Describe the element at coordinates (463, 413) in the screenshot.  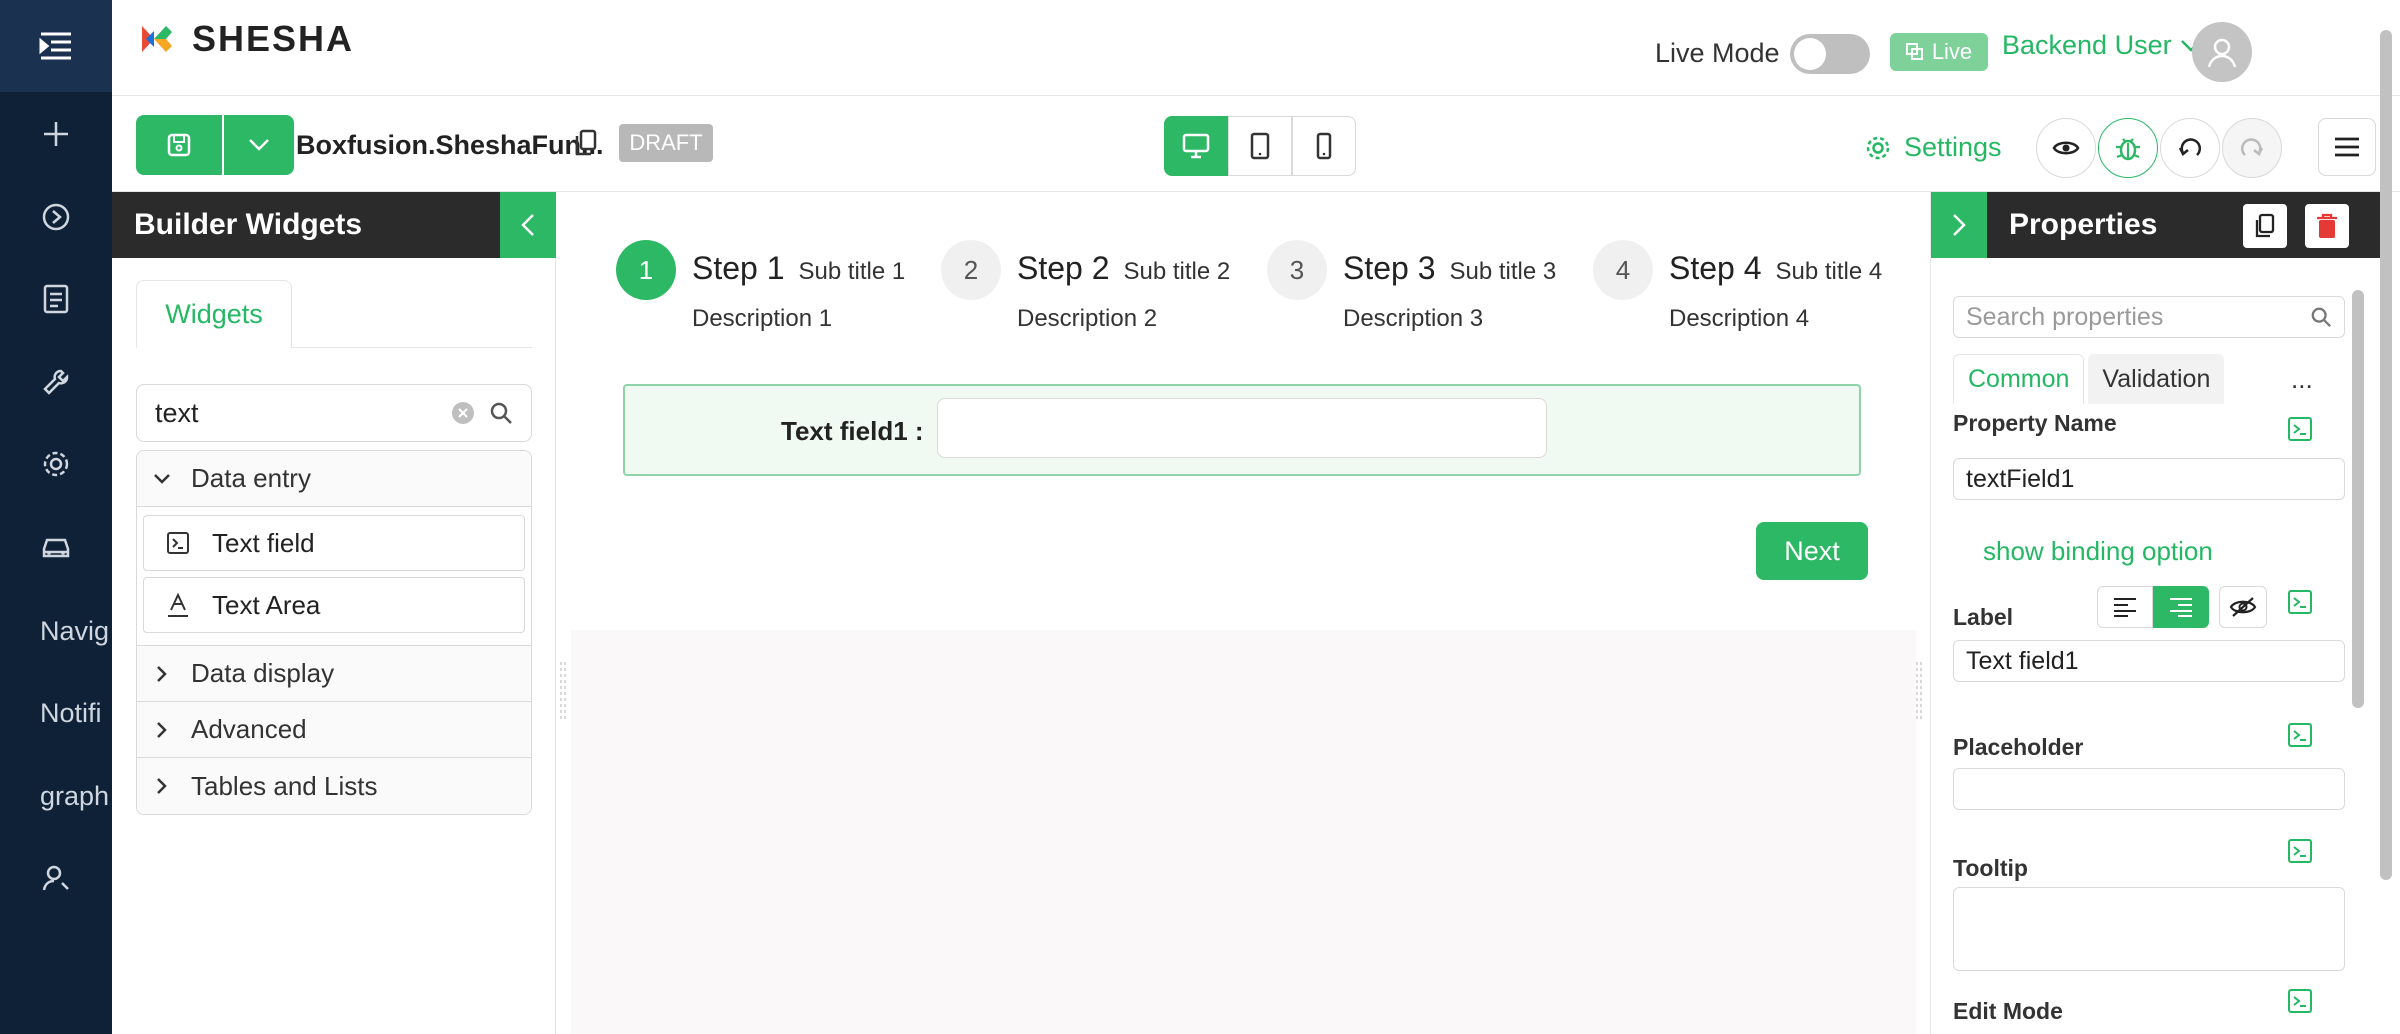
I see `clear-icon` at that location.